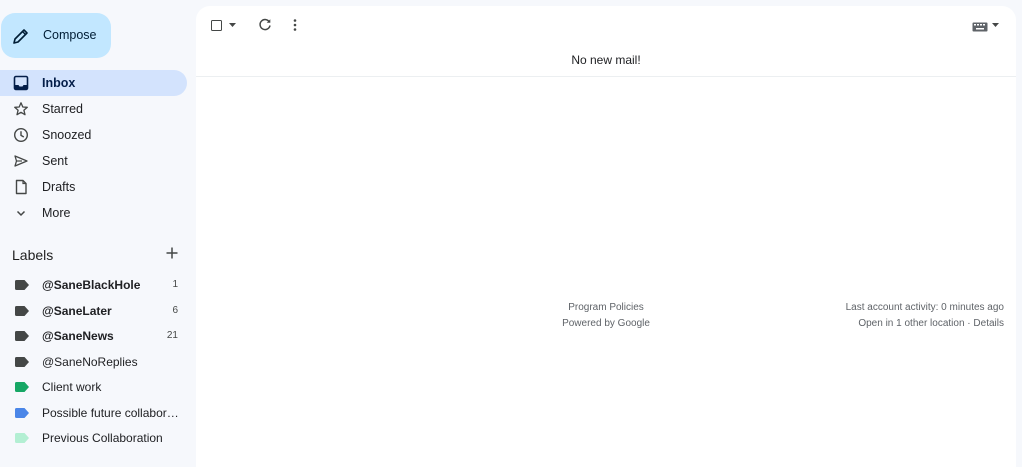  Describe the element at coordinates (21, 187) in the screenshot. I see `draft-icon` at that location.